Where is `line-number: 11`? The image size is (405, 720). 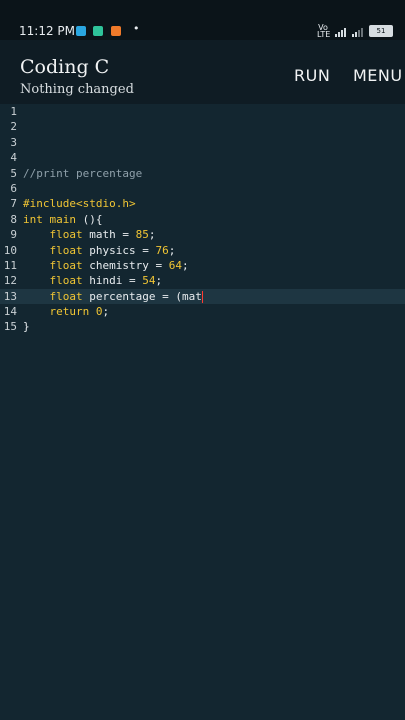 line-number: 11 is located at coordinates (10, 265).